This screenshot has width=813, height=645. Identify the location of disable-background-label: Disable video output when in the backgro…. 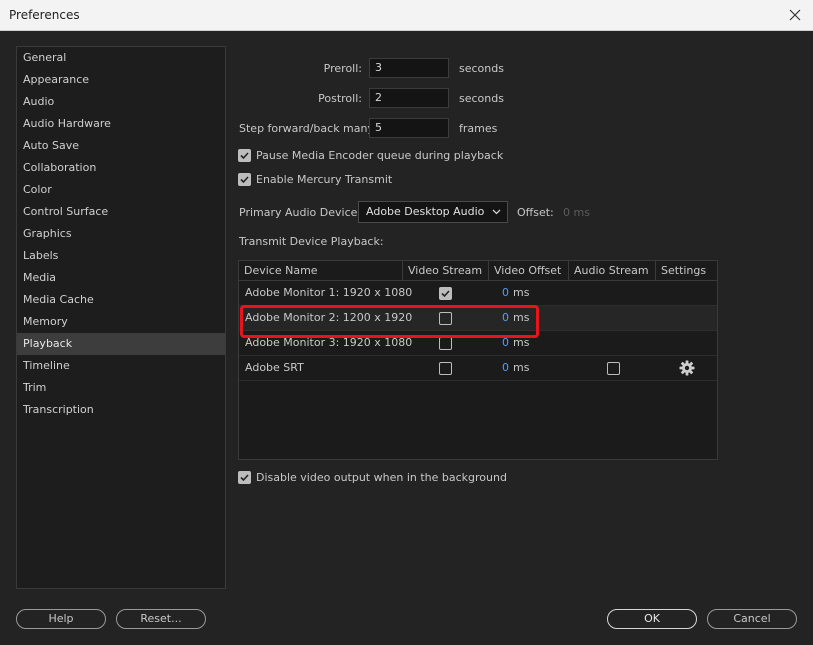
(381, 477).